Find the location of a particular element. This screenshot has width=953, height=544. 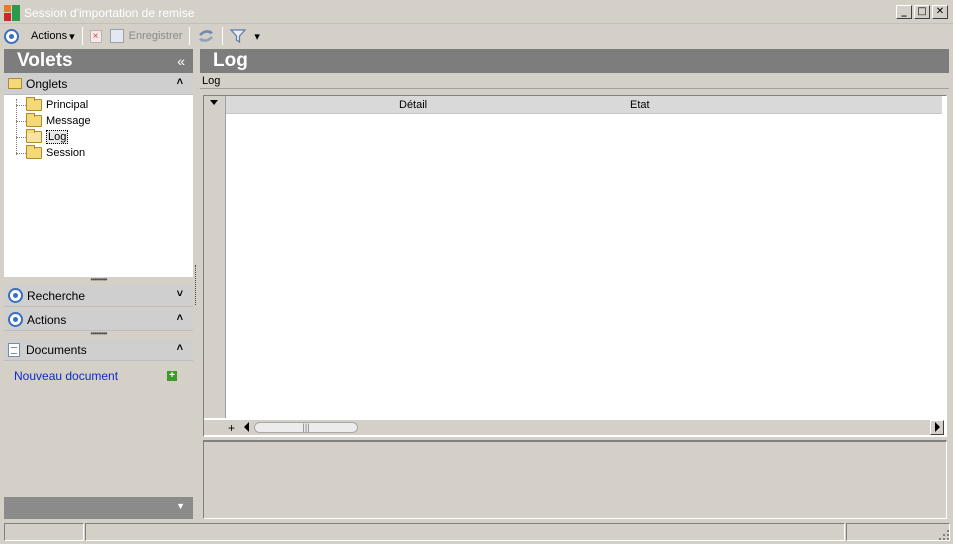

expand-icon: + is located at coordinates (231, 428).